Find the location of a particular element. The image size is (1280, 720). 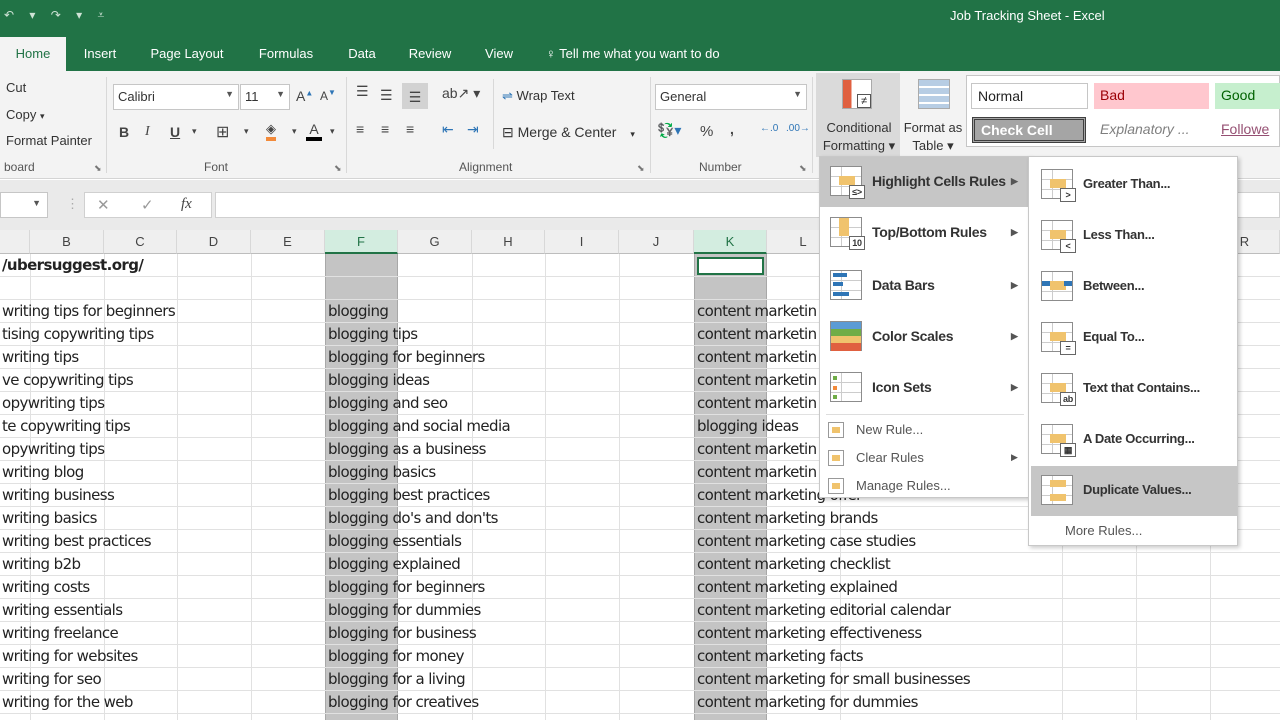

menu-item-clear-rules: Clear Rules ▶ is located at coordinates (924, 458).